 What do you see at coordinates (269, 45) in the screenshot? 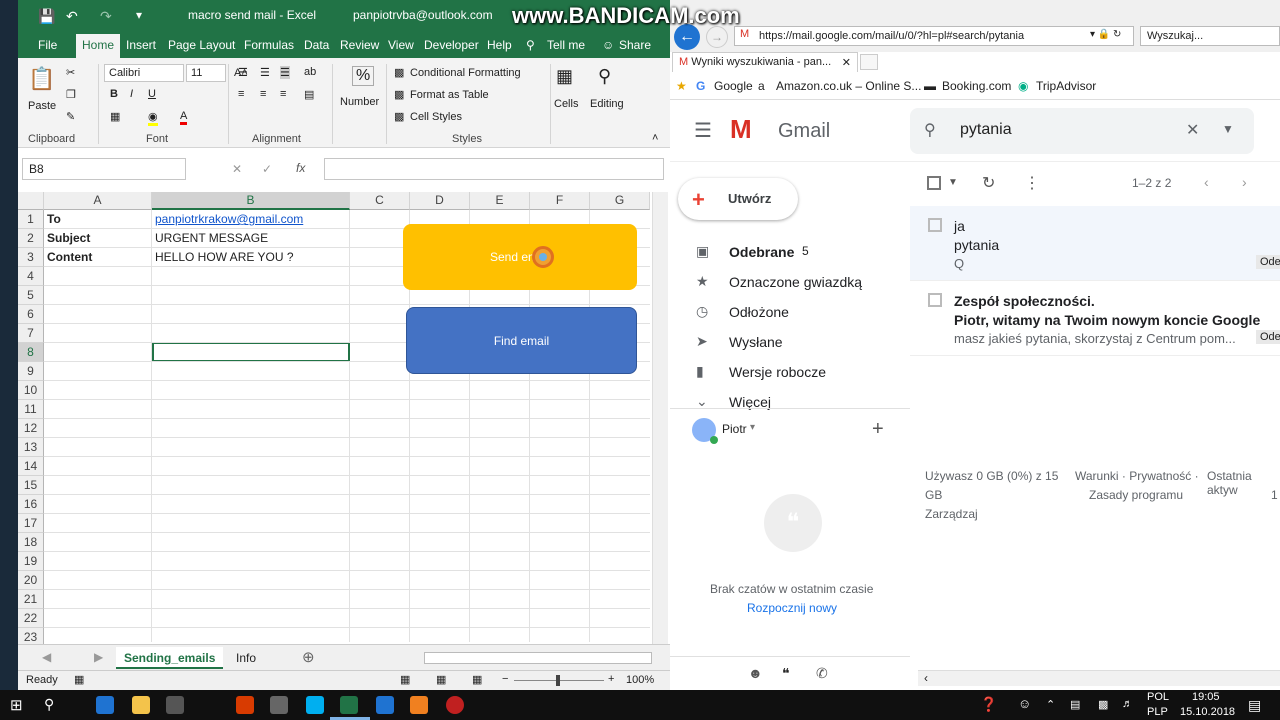
I see `tab-formulas: Formulas` at bounding box center [269, 45].